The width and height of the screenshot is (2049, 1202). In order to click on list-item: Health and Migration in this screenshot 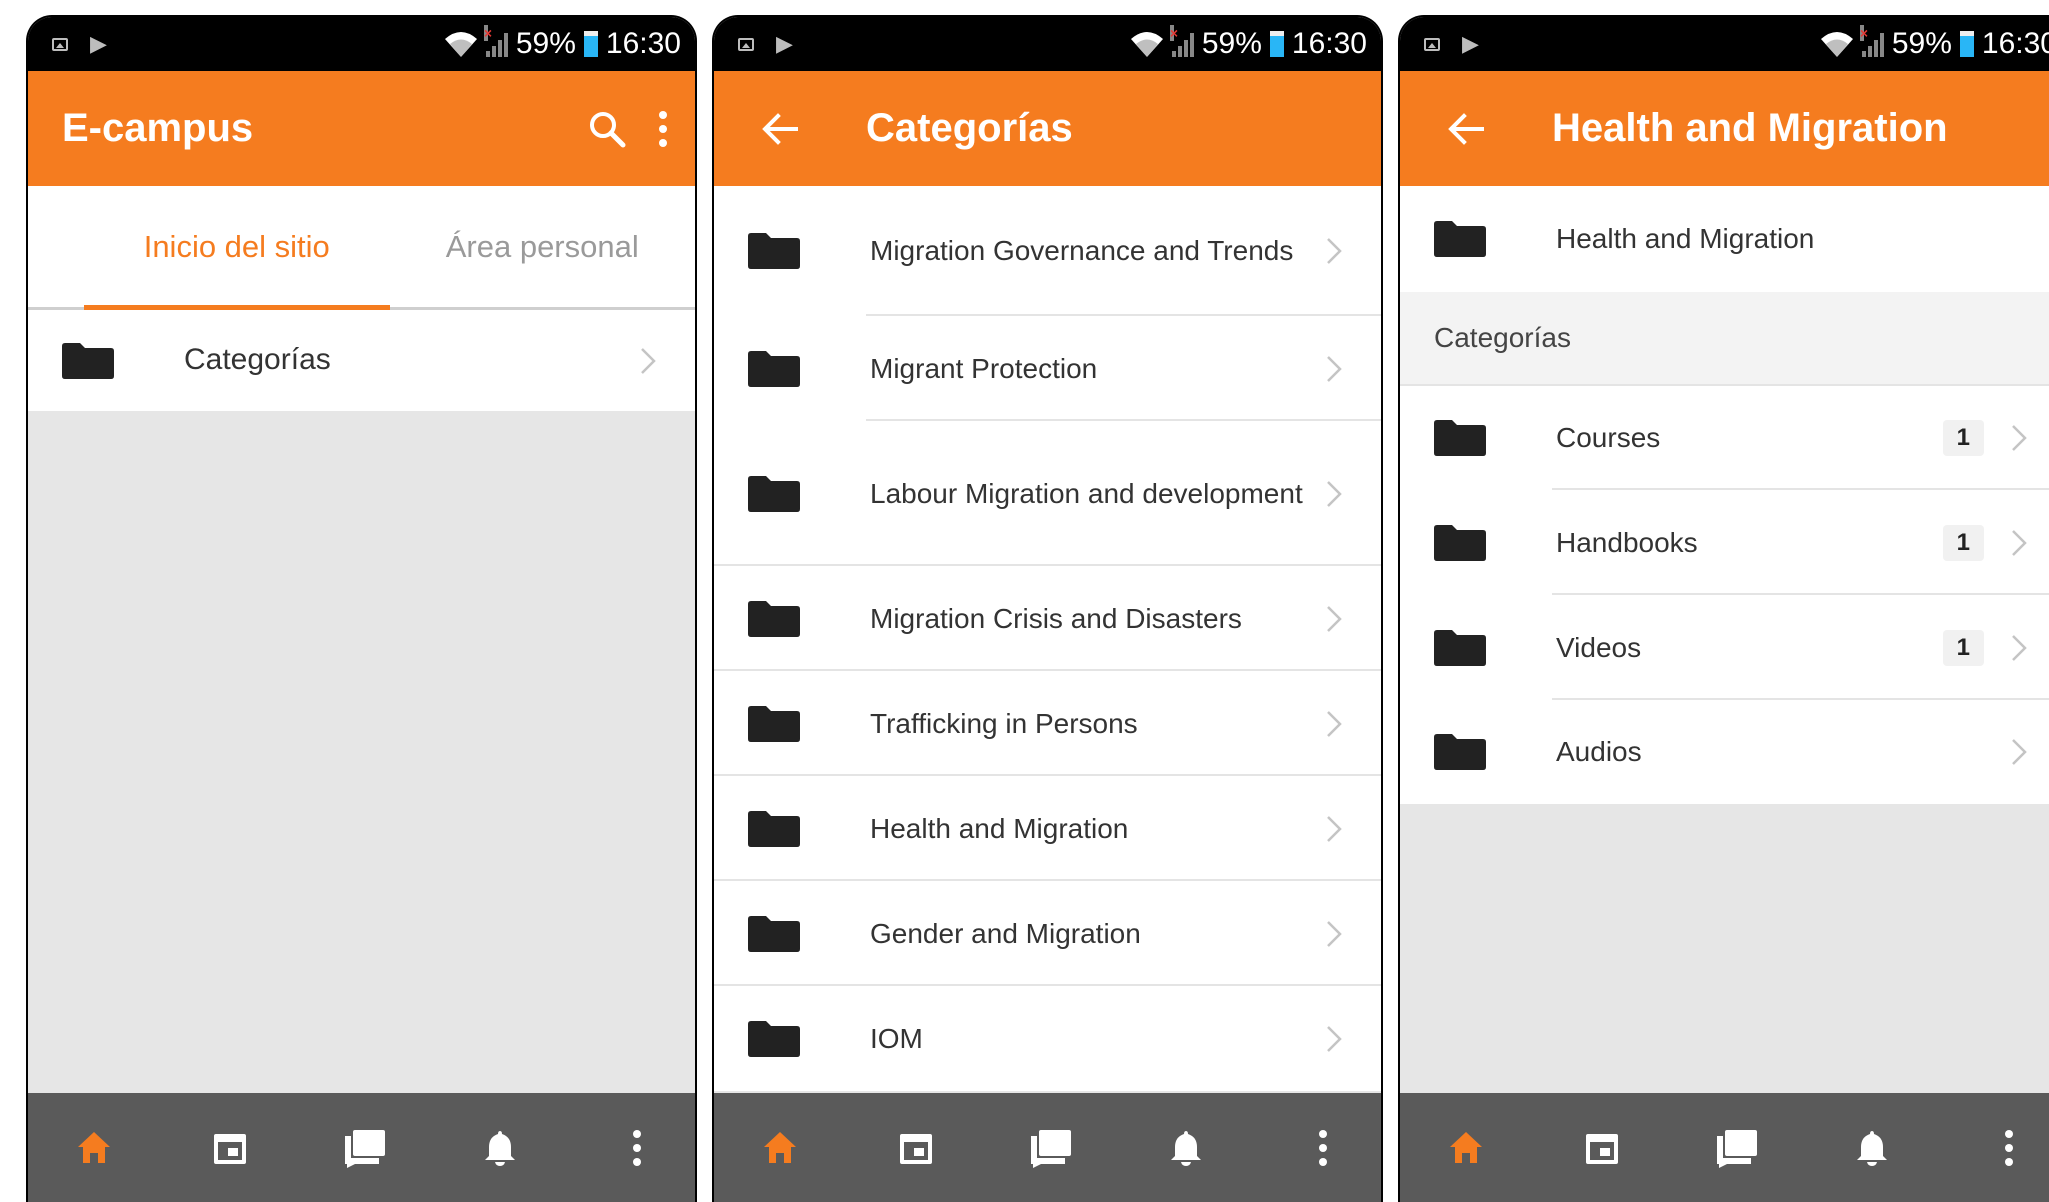, I will do `click(1047, 828)`.